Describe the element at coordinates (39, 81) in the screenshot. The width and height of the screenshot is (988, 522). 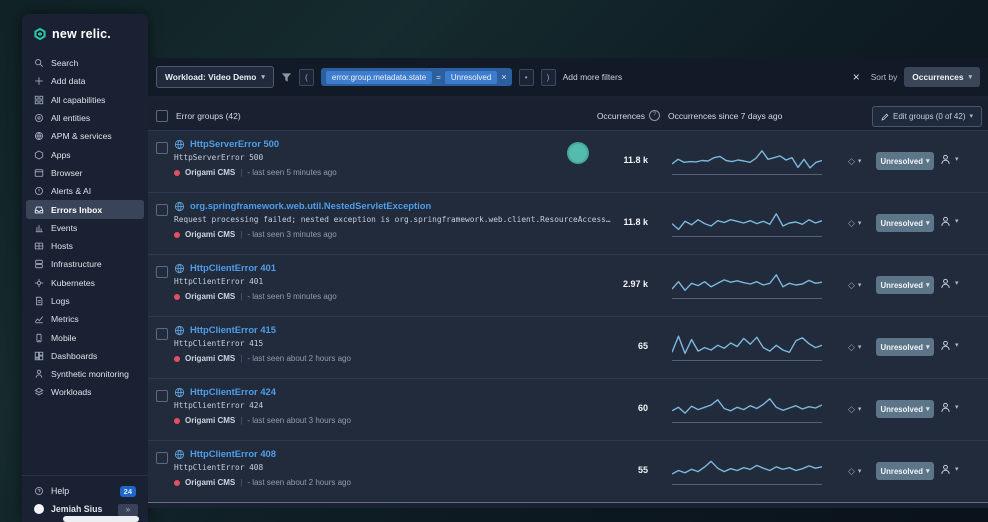
I see `plus-icon` at that location.